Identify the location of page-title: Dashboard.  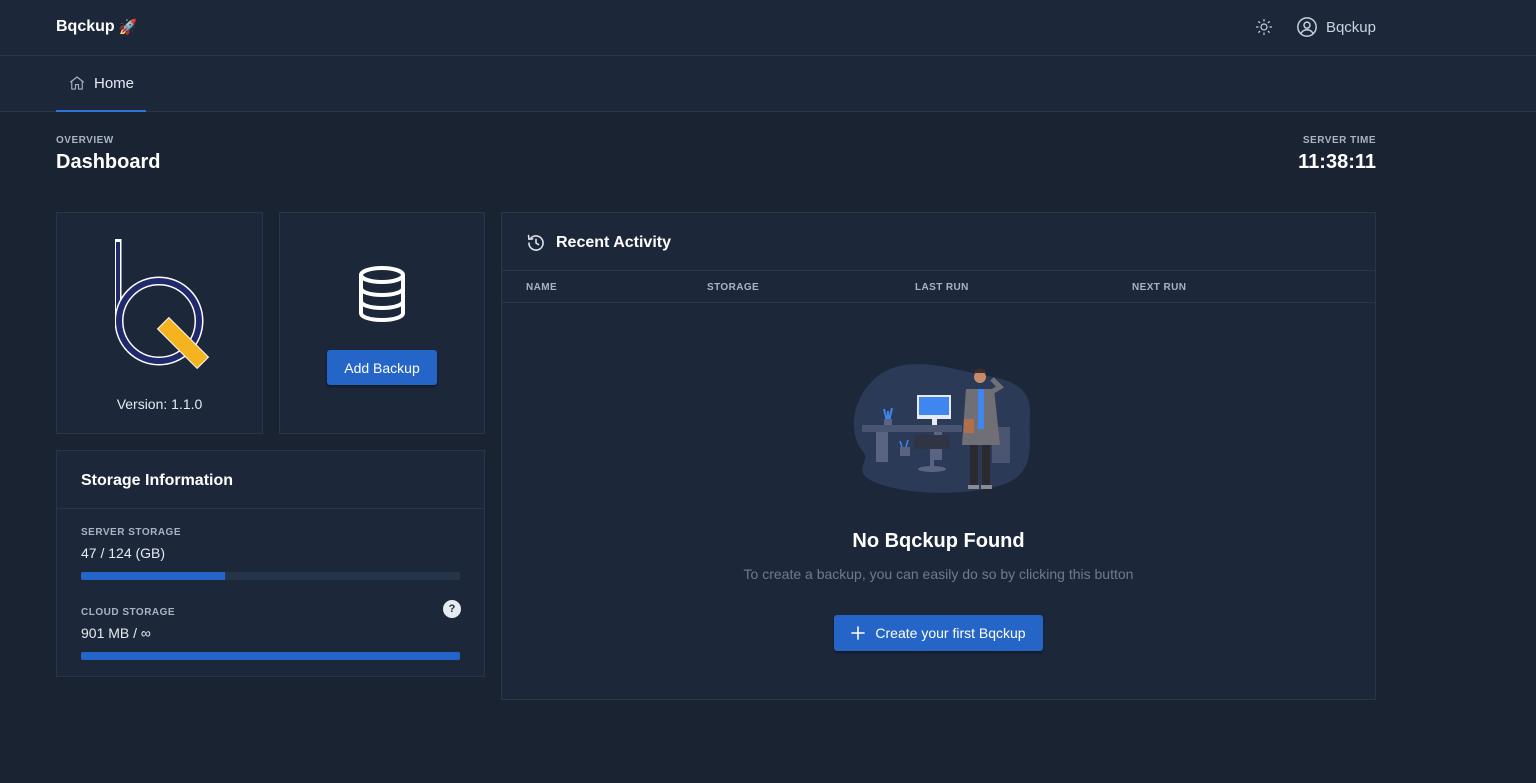
(108, 162).